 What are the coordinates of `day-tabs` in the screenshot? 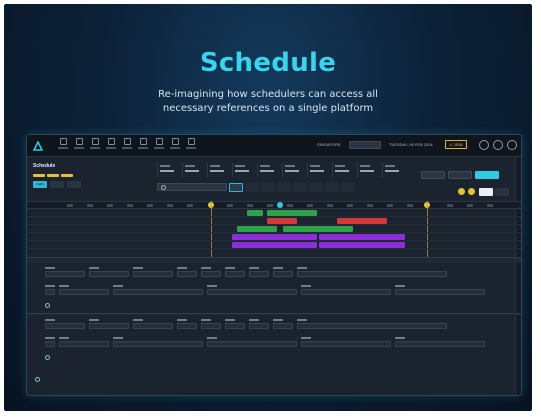 It's located at (292, 187).